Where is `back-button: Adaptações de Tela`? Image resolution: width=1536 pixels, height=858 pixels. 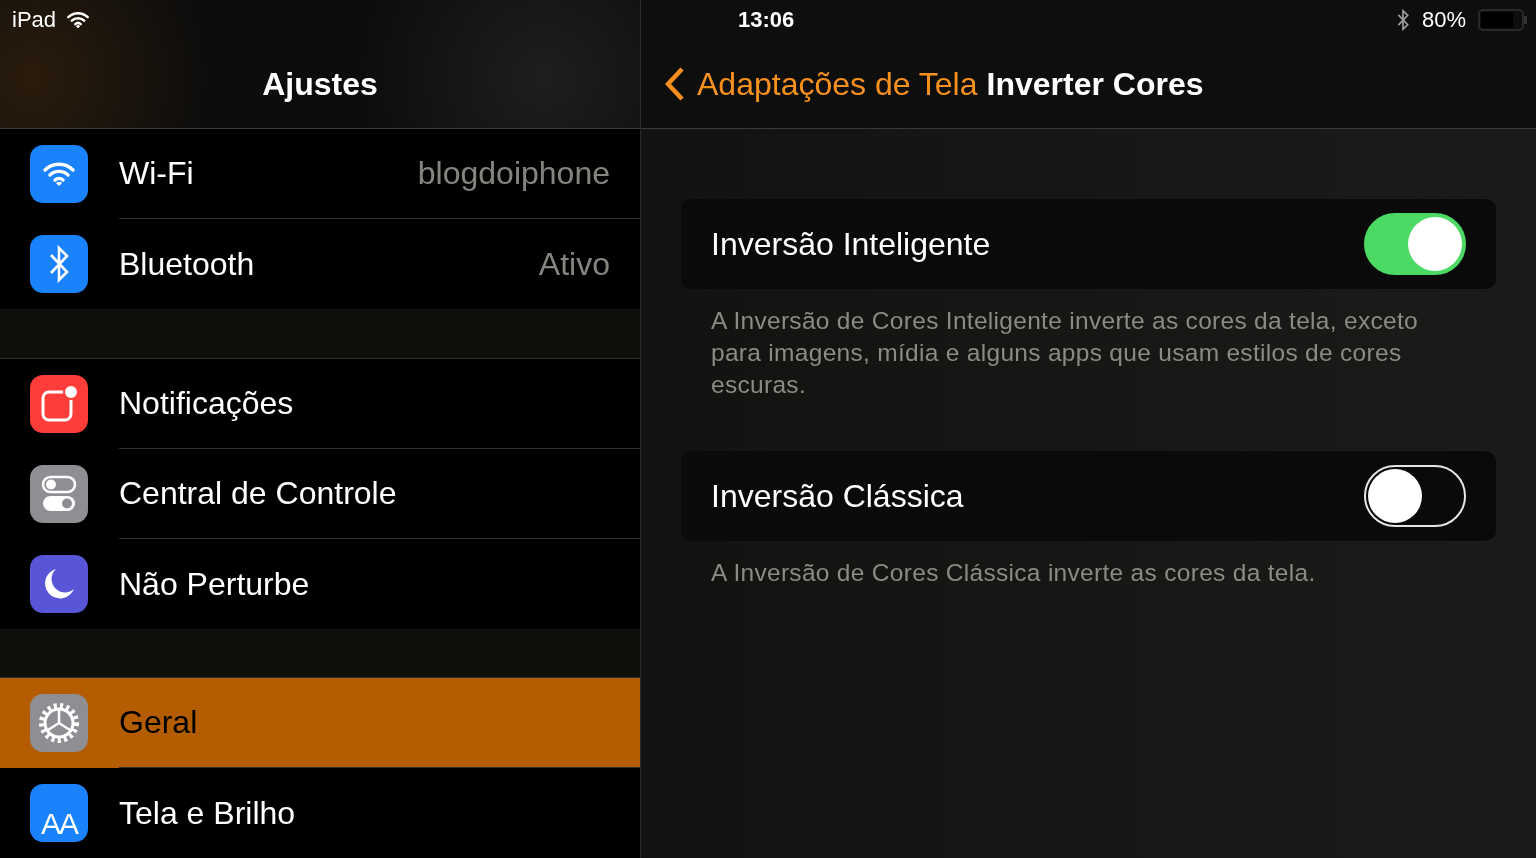
back-button: Adaptações de Tela is located at coordinates (821, 84).